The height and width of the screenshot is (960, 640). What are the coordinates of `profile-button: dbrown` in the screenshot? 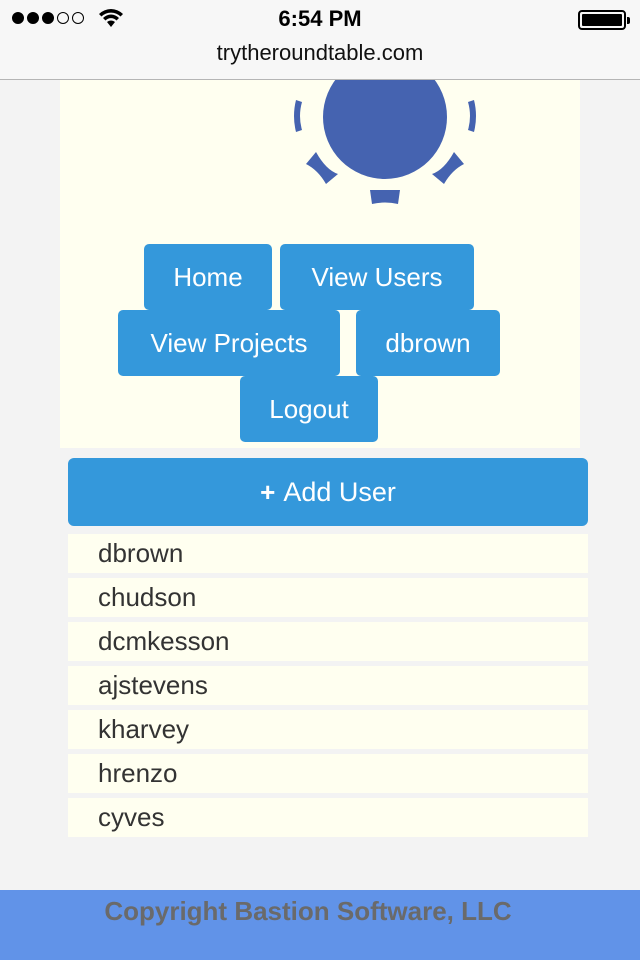 It's located at (428, 343).